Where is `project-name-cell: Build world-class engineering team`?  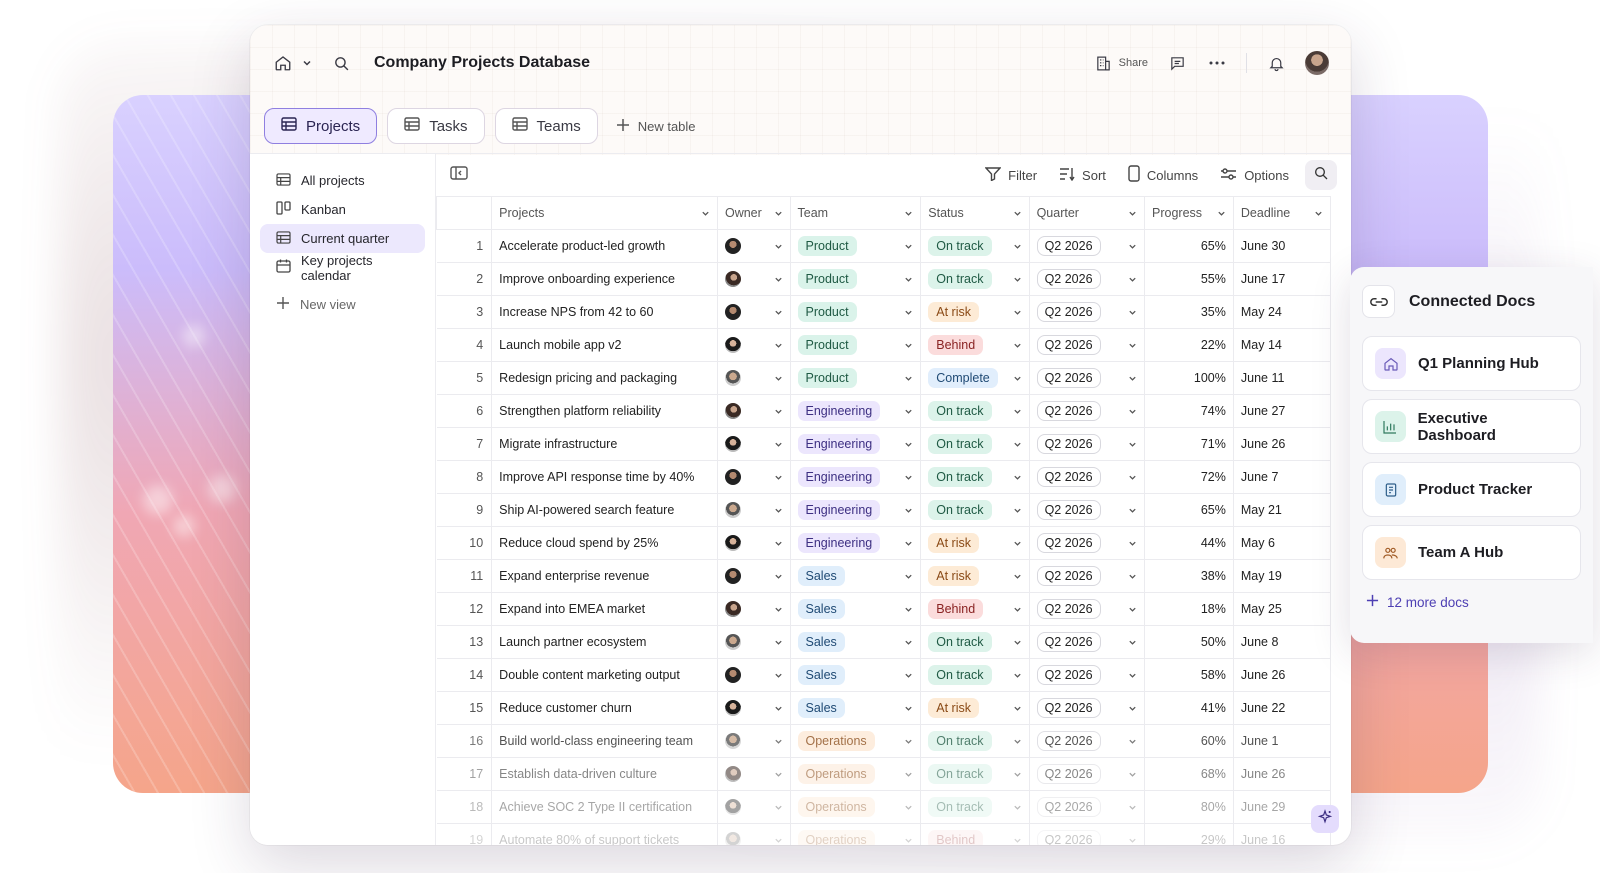 project-name-cell: Build world-class engineering team is located at coordinates (604, 741).